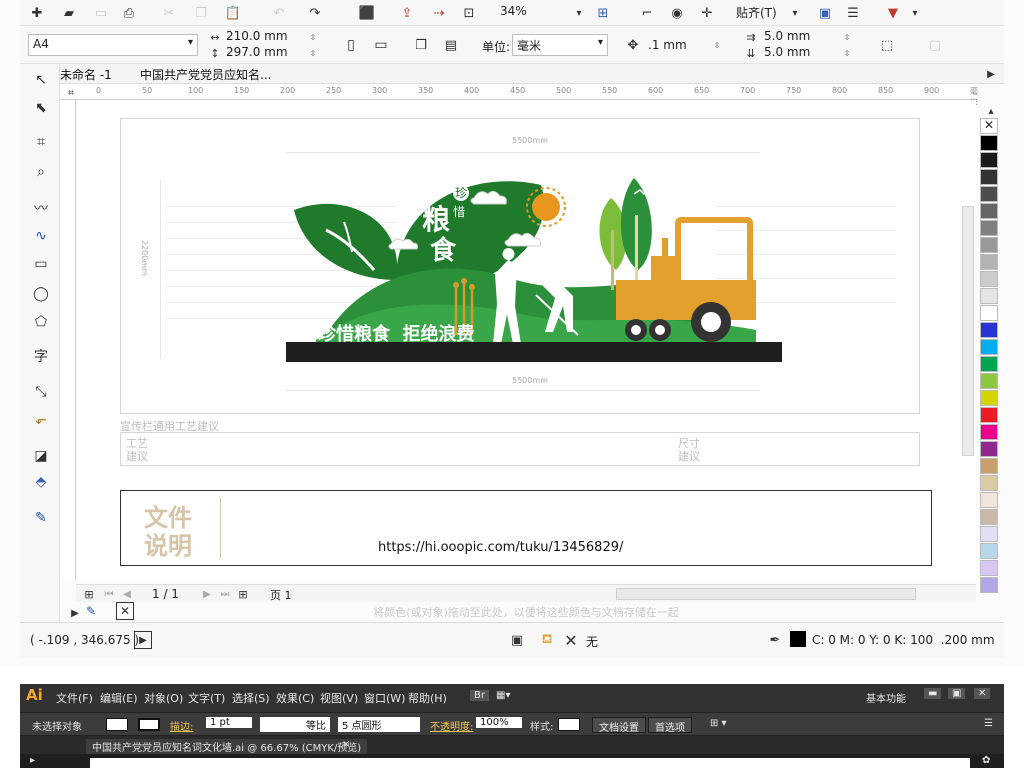  Describe the element at coordinates (229, 722) in the screenshot. I see `stroke-weight-field: 1 pt` at that location.